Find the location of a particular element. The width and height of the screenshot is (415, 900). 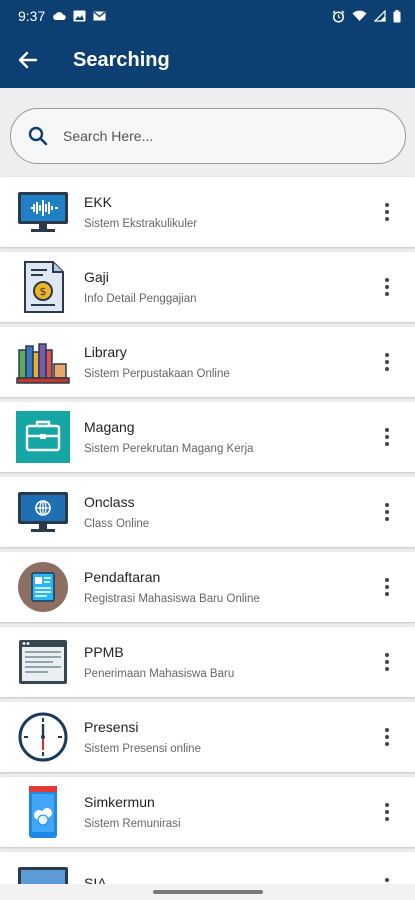

home-gesture-handle is located at coordinates (208, 892).